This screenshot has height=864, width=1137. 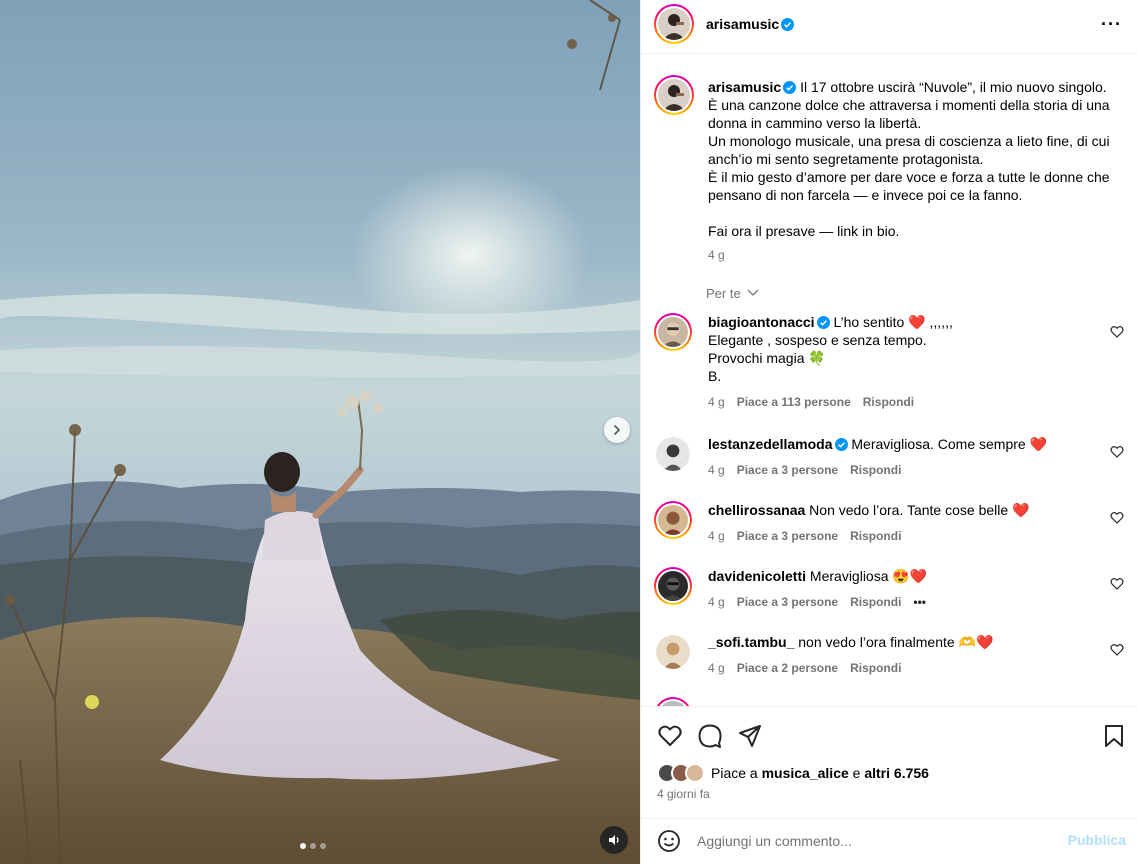 I want to click on likes-count: altri 6.756, so click(x=896, y=773).